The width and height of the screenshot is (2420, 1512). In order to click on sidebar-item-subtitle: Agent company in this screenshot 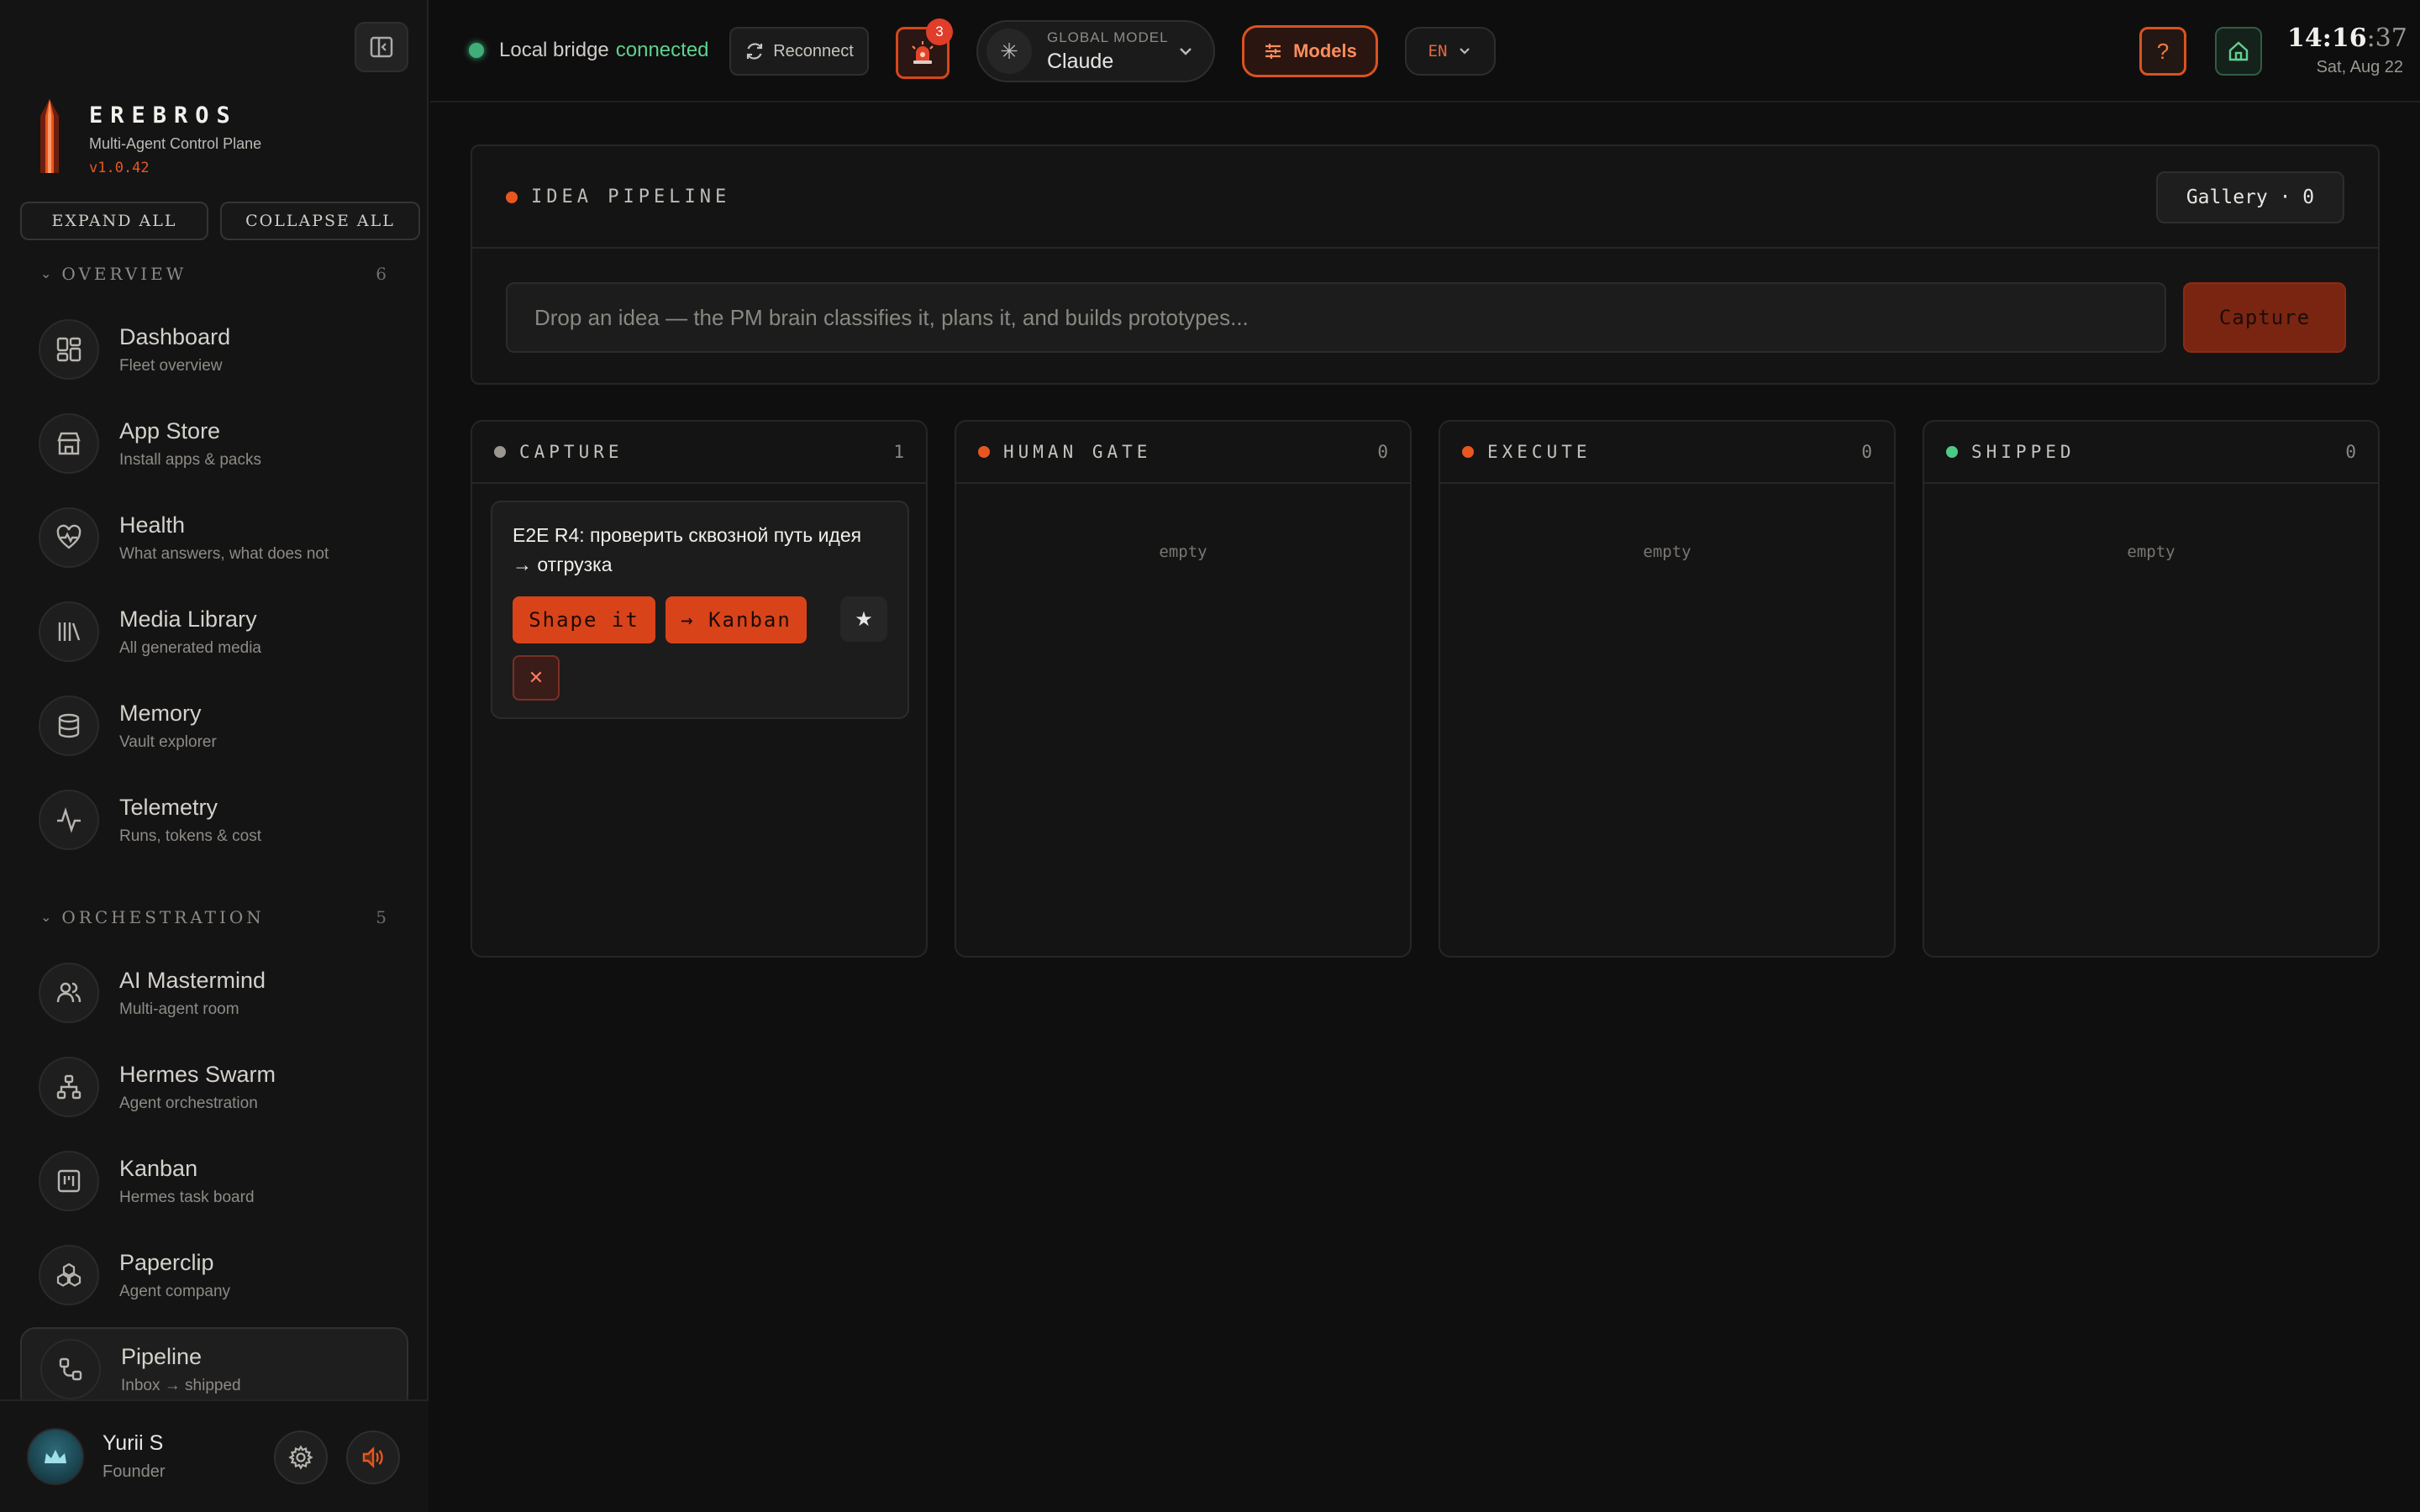, I will do `click(175, 1291)`.